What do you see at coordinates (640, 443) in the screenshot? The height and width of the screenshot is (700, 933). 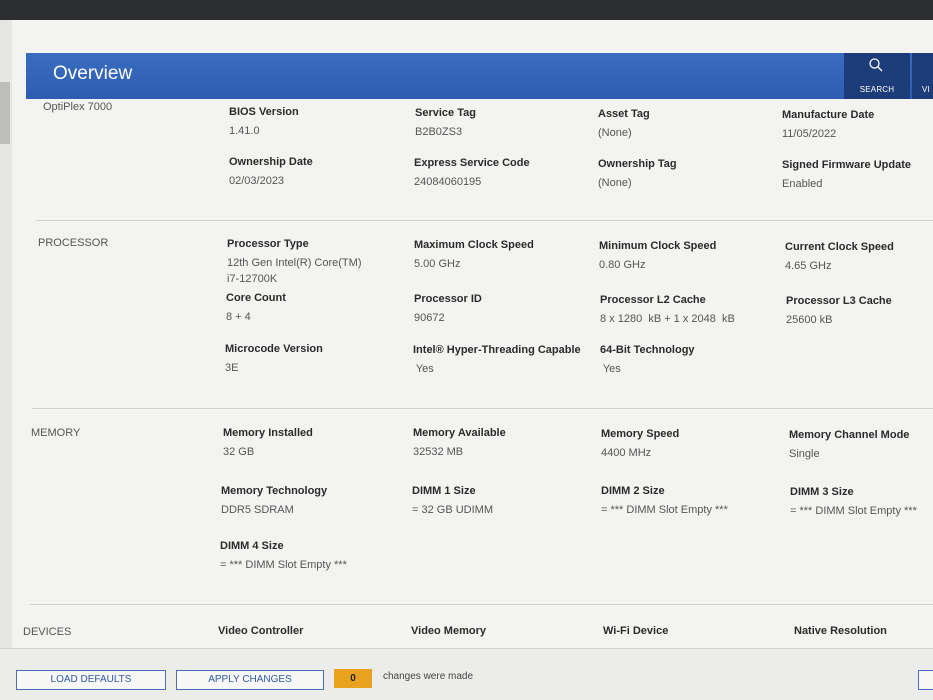 I see `field-memory-speed: Memory Speed 4400 MHz` at bounding box center [640, 443].